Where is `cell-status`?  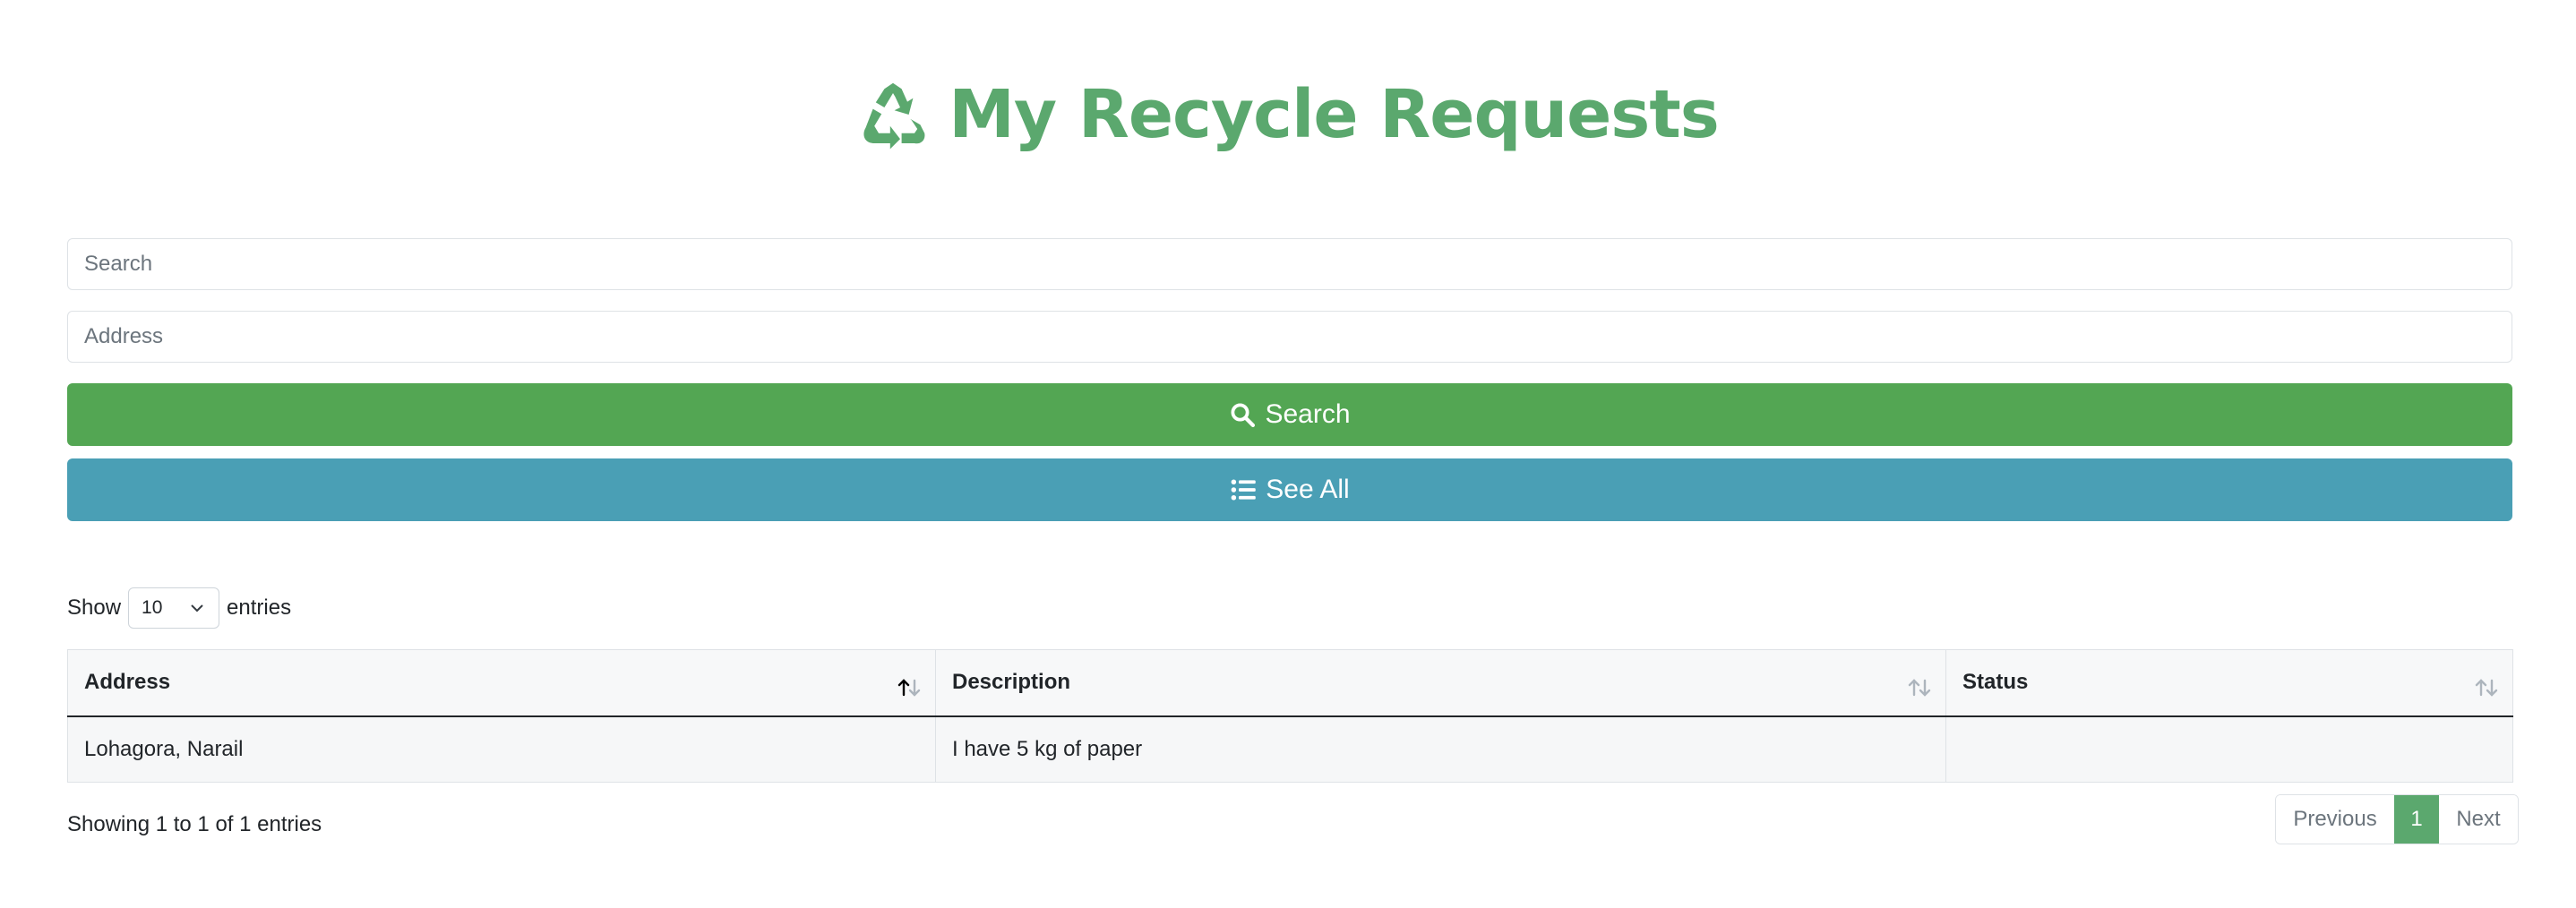 cell-status is located at coordinates (2229, 749).